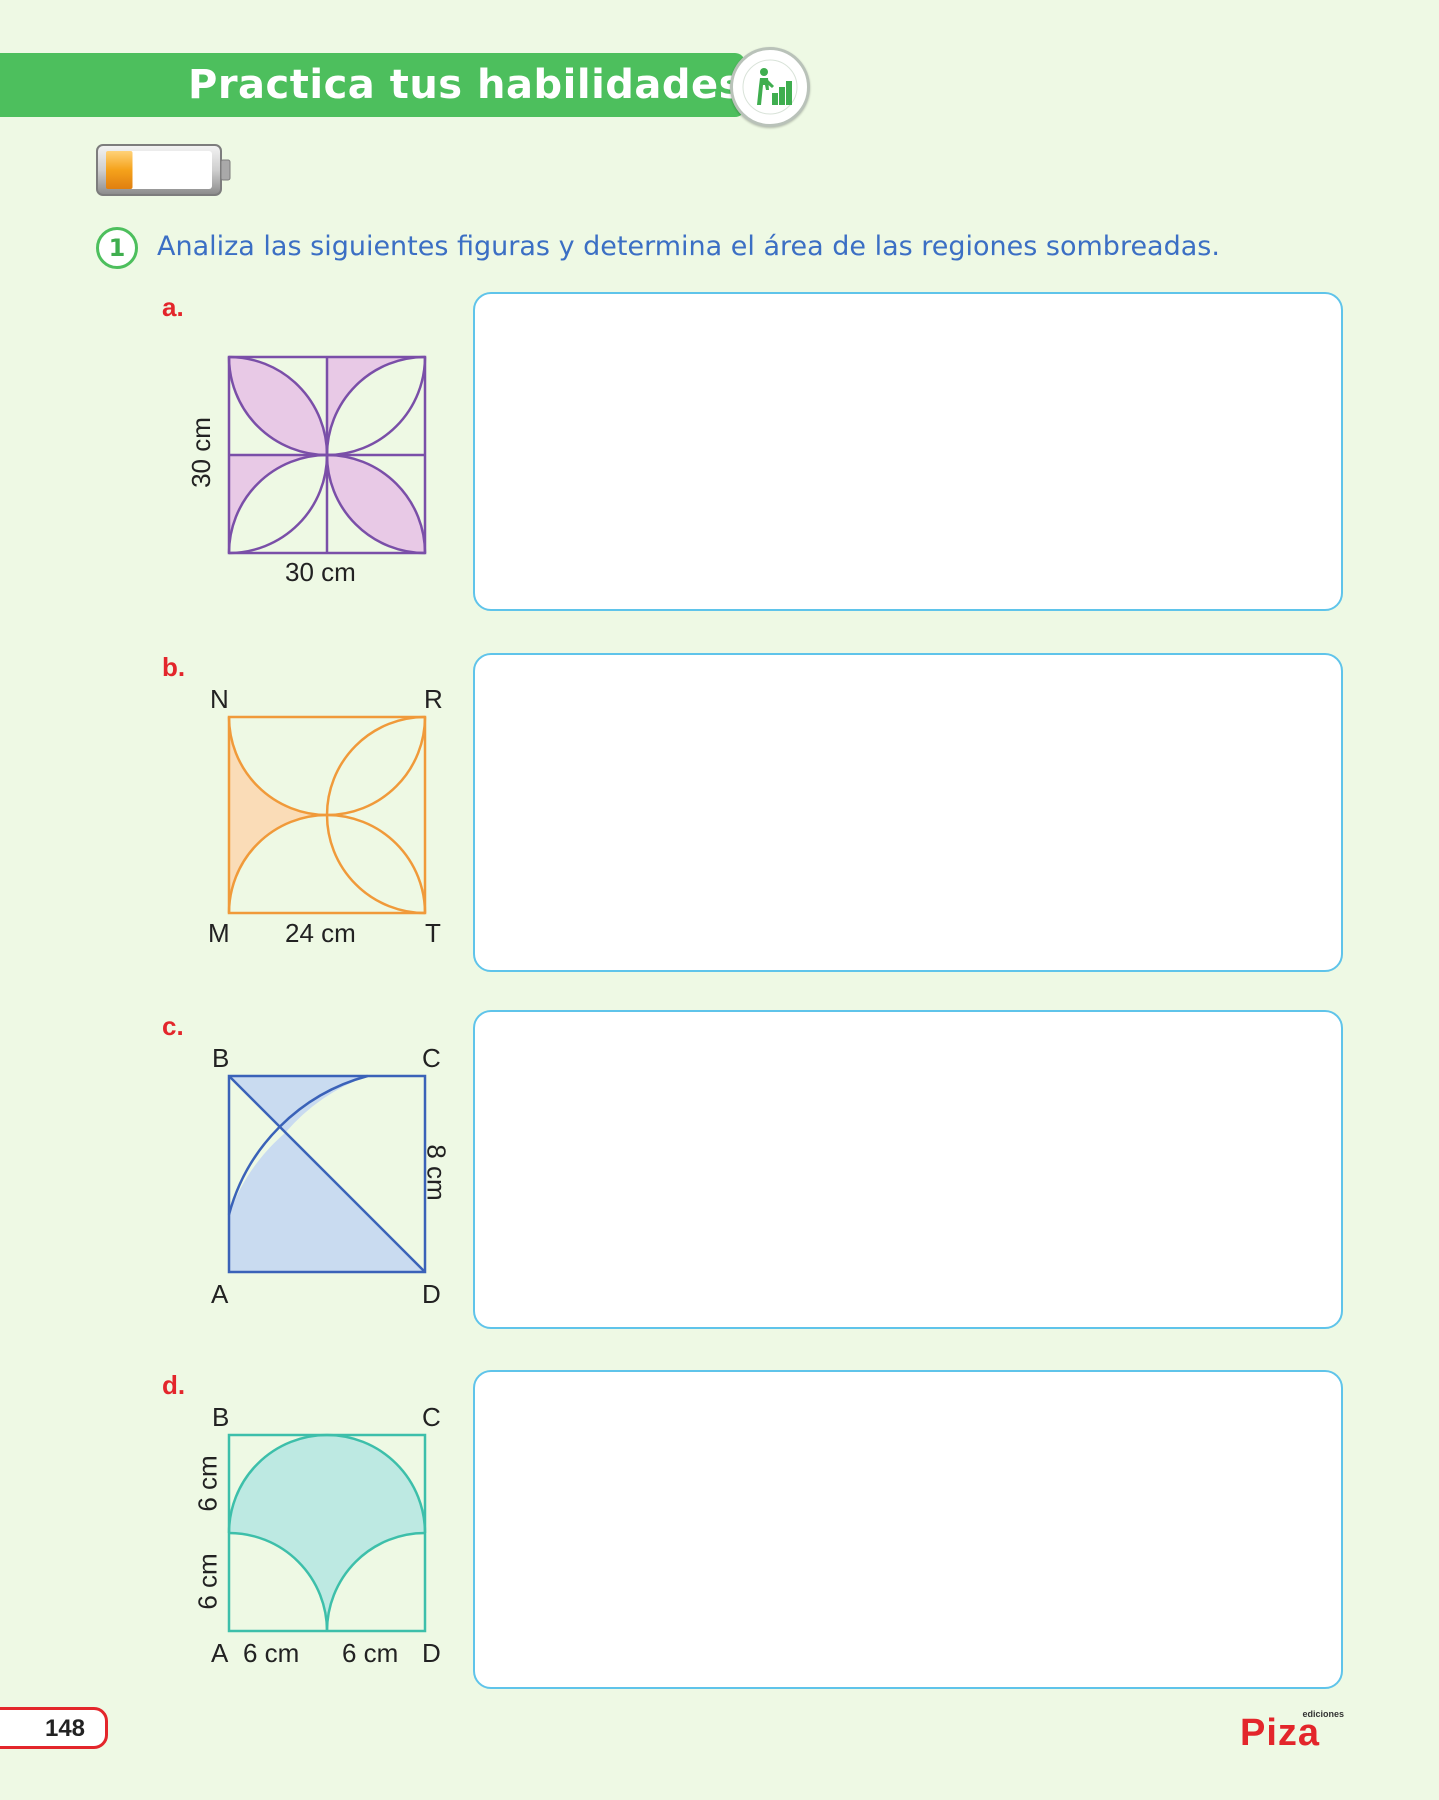 This screenshot has height=1800, width=1439. Describe the element at coordinates (770, 87) in the screenshot. I see `climbing-steps-icon` at that location.